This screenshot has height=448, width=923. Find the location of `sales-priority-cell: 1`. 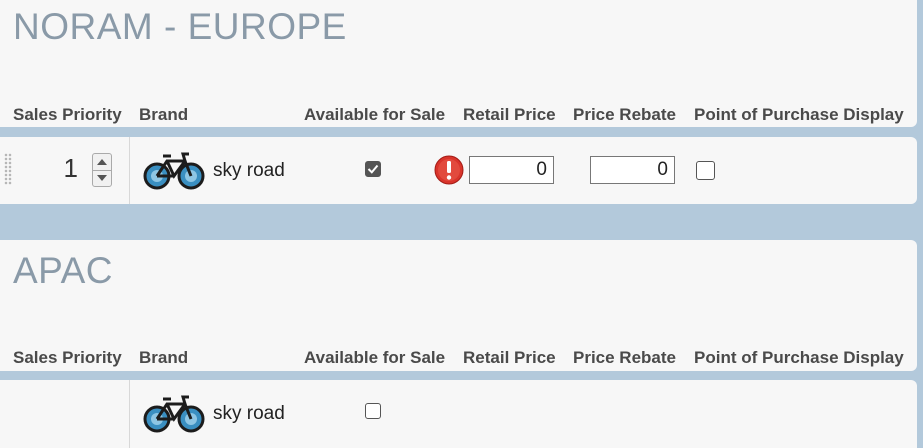

sales-priority-cell: 1 is located at coordinates (65, 170).